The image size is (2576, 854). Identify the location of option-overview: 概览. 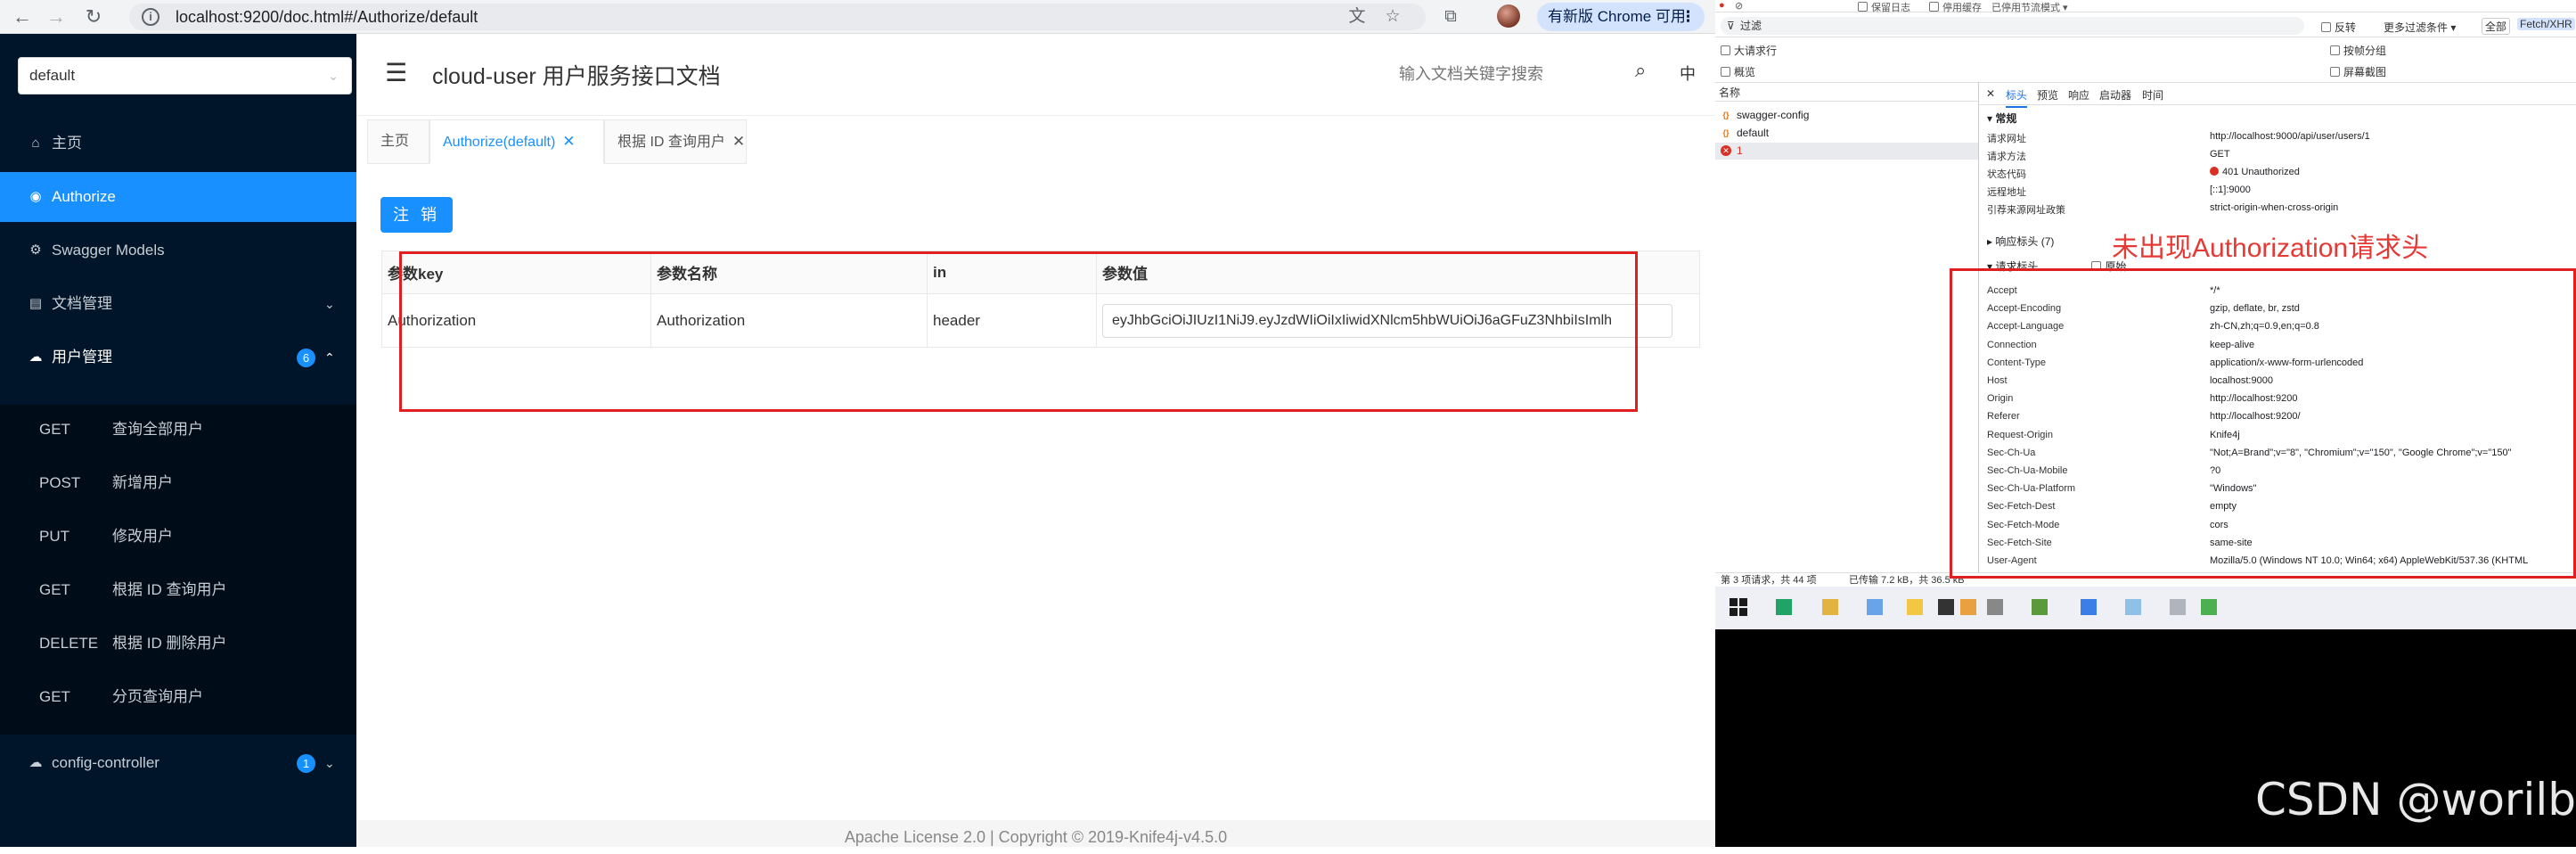
(1738, 71).